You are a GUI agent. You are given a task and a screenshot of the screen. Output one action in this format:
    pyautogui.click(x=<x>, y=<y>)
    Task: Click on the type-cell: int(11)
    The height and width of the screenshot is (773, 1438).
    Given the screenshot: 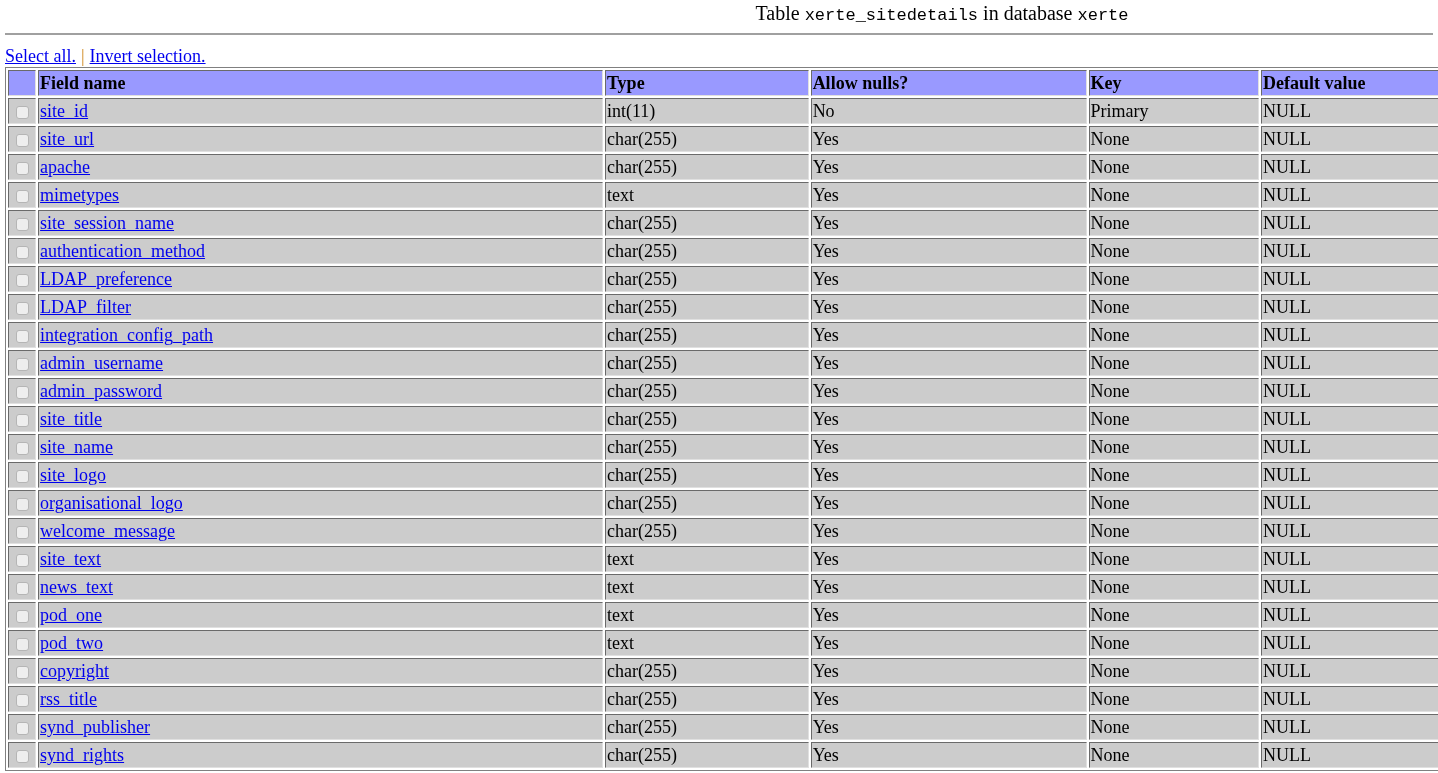 What is the action you would take?
    pyautogui.click(x=706, y=111)
    